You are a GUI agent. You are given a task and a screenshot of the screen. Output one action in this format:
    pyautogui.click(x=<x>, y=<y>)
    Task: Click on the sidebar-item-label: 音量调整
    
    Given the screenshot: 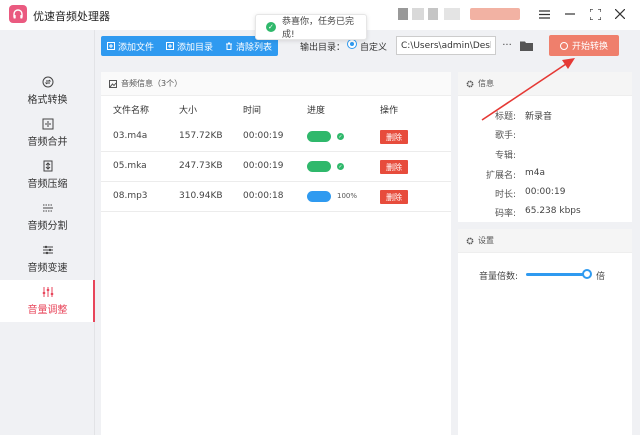 What is the action you would take?
    pyautogui.click(x=47, y=310)
    